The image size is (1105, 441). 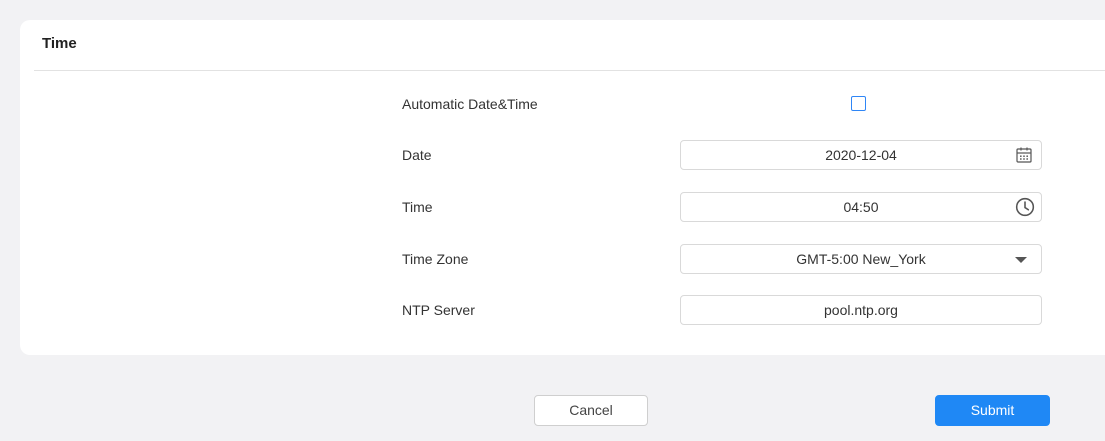 I want to click on automatic-date-time-label: Automatic Date&Time, so click(x=470, y=104).